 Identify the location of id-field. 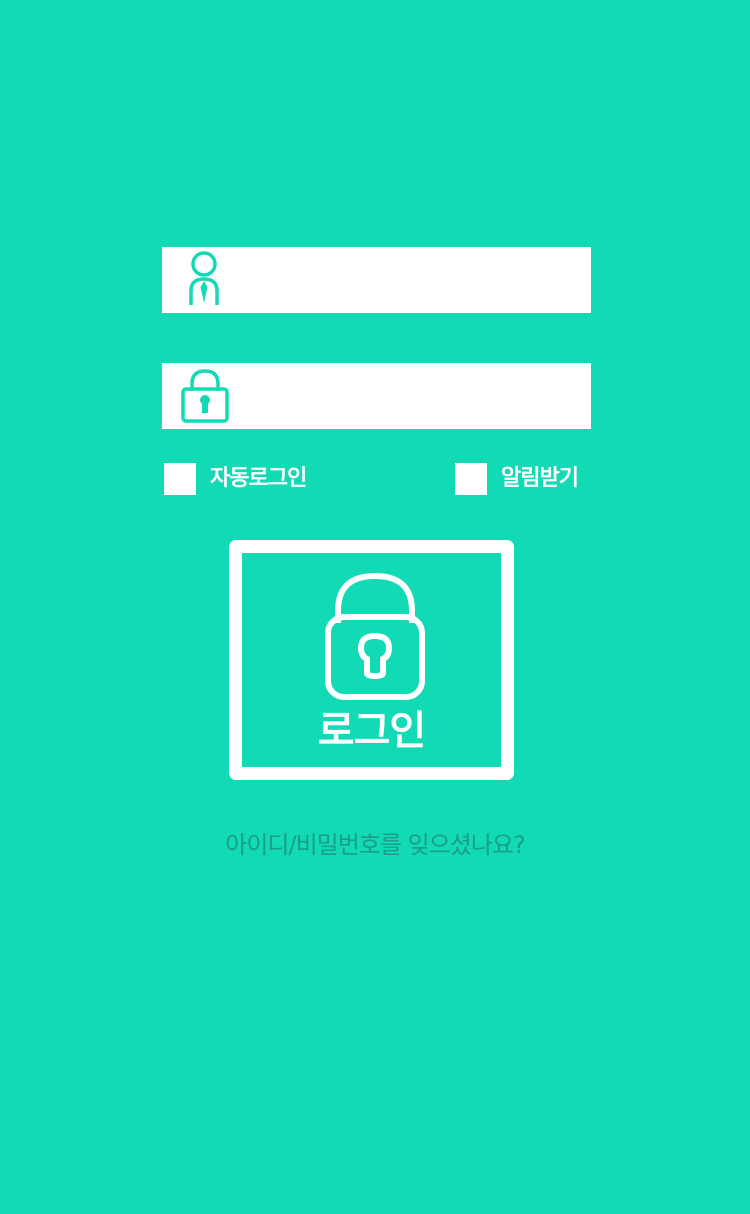
(376, 280).